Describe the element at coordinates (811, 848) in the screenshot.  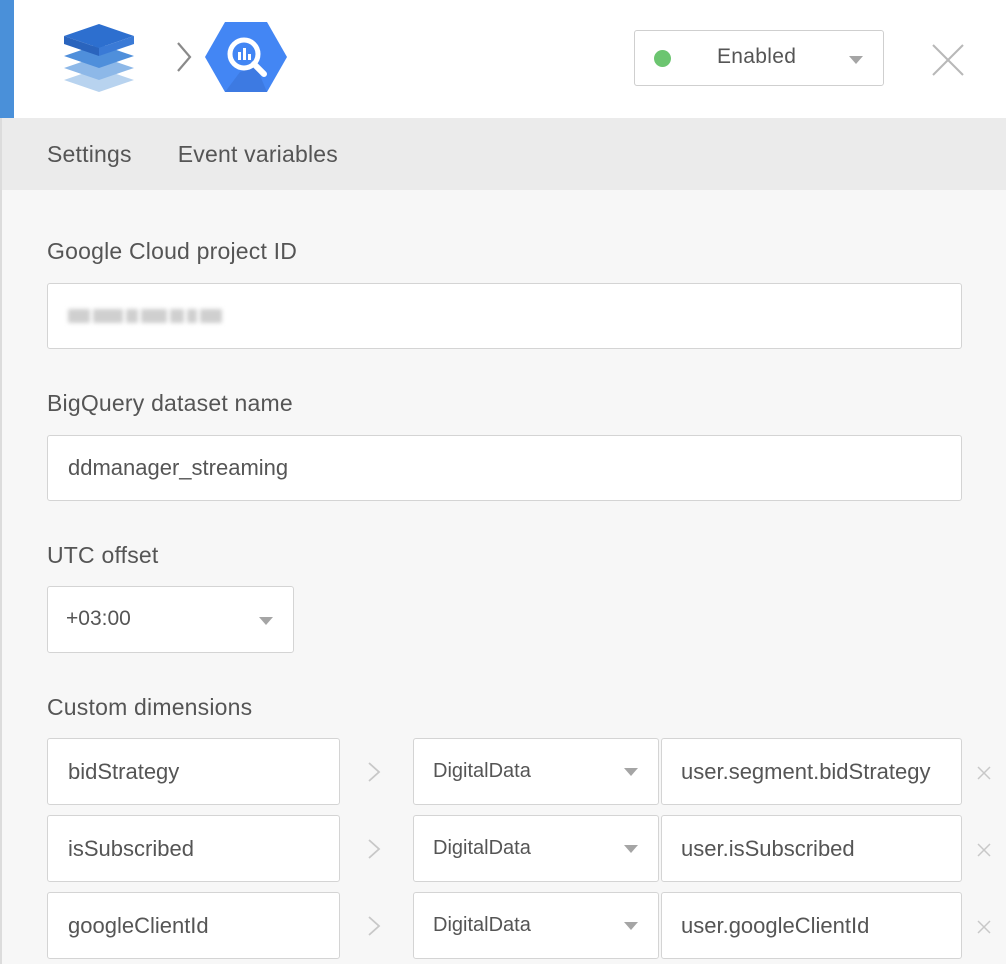
I see `dimension-value-input: user.isSubscribed` at that location.